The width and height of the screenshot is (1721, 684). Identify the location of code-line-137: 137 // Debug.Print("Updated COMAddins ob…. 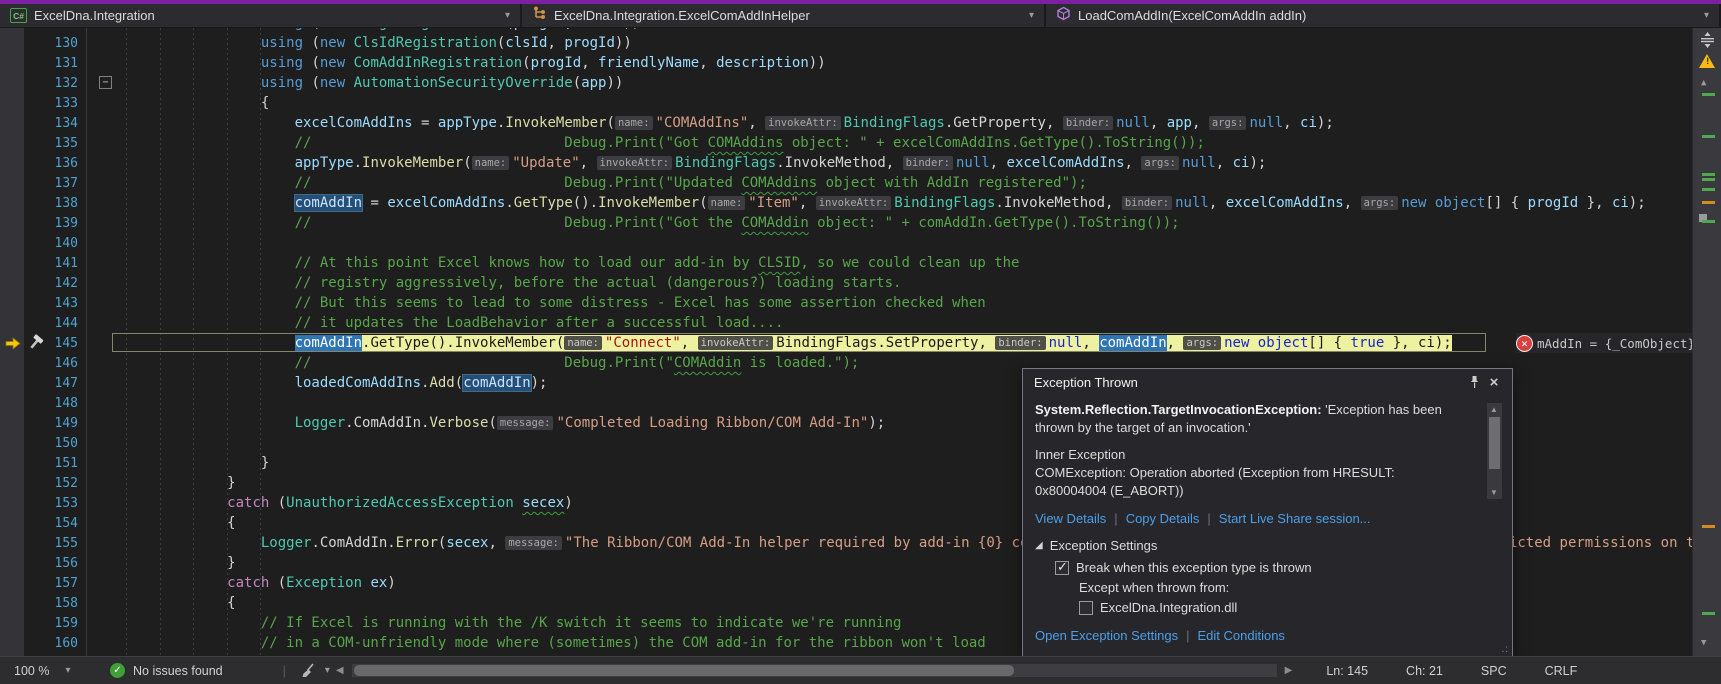
(543, 183).